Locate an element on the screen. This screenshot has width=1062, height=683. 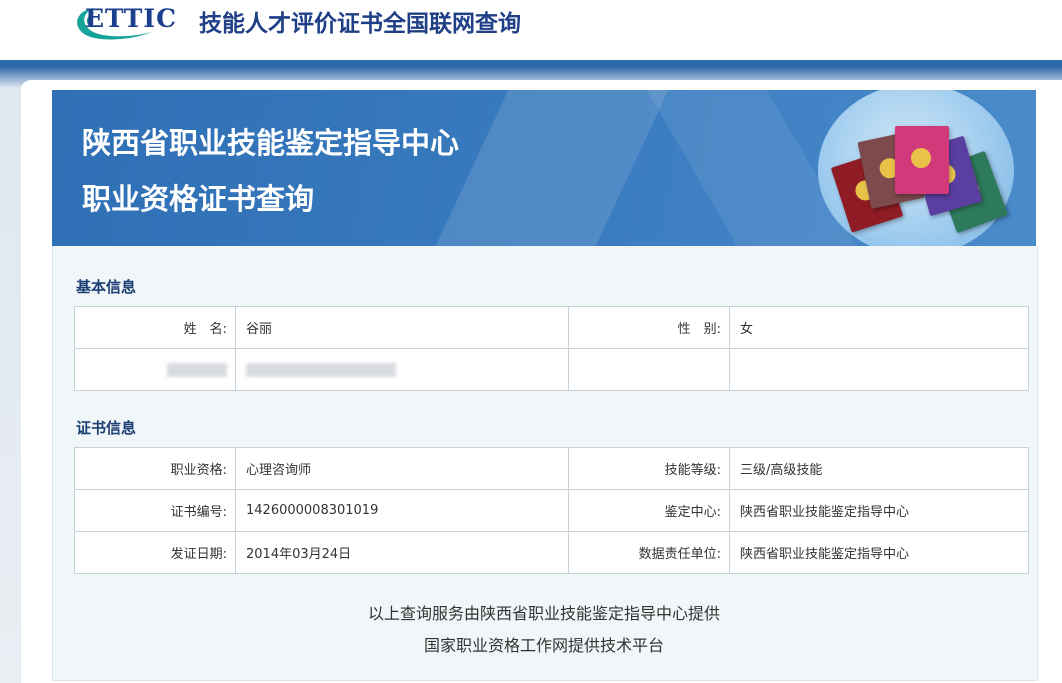
table-row: 姓 名: 谷丽 性 别: 女 is located at coordinates (551, 327).